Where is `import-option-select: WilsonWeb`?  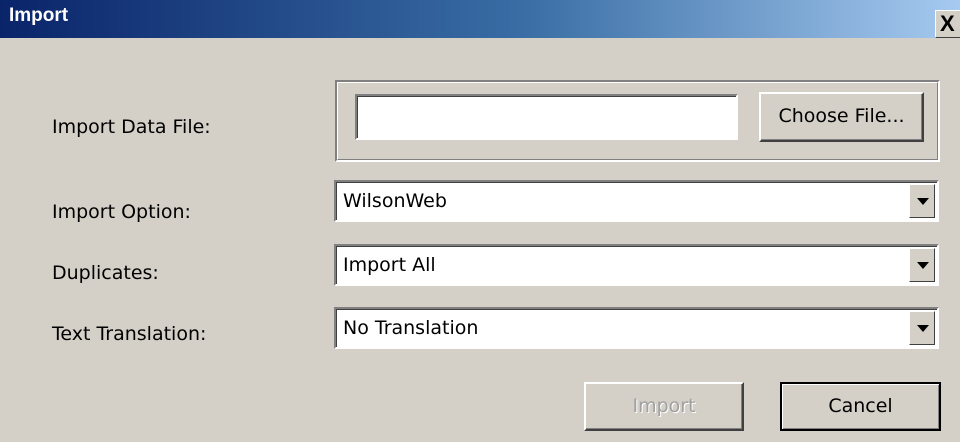
import-option-select: WilsonWeb is located at coordinates (636, 201).